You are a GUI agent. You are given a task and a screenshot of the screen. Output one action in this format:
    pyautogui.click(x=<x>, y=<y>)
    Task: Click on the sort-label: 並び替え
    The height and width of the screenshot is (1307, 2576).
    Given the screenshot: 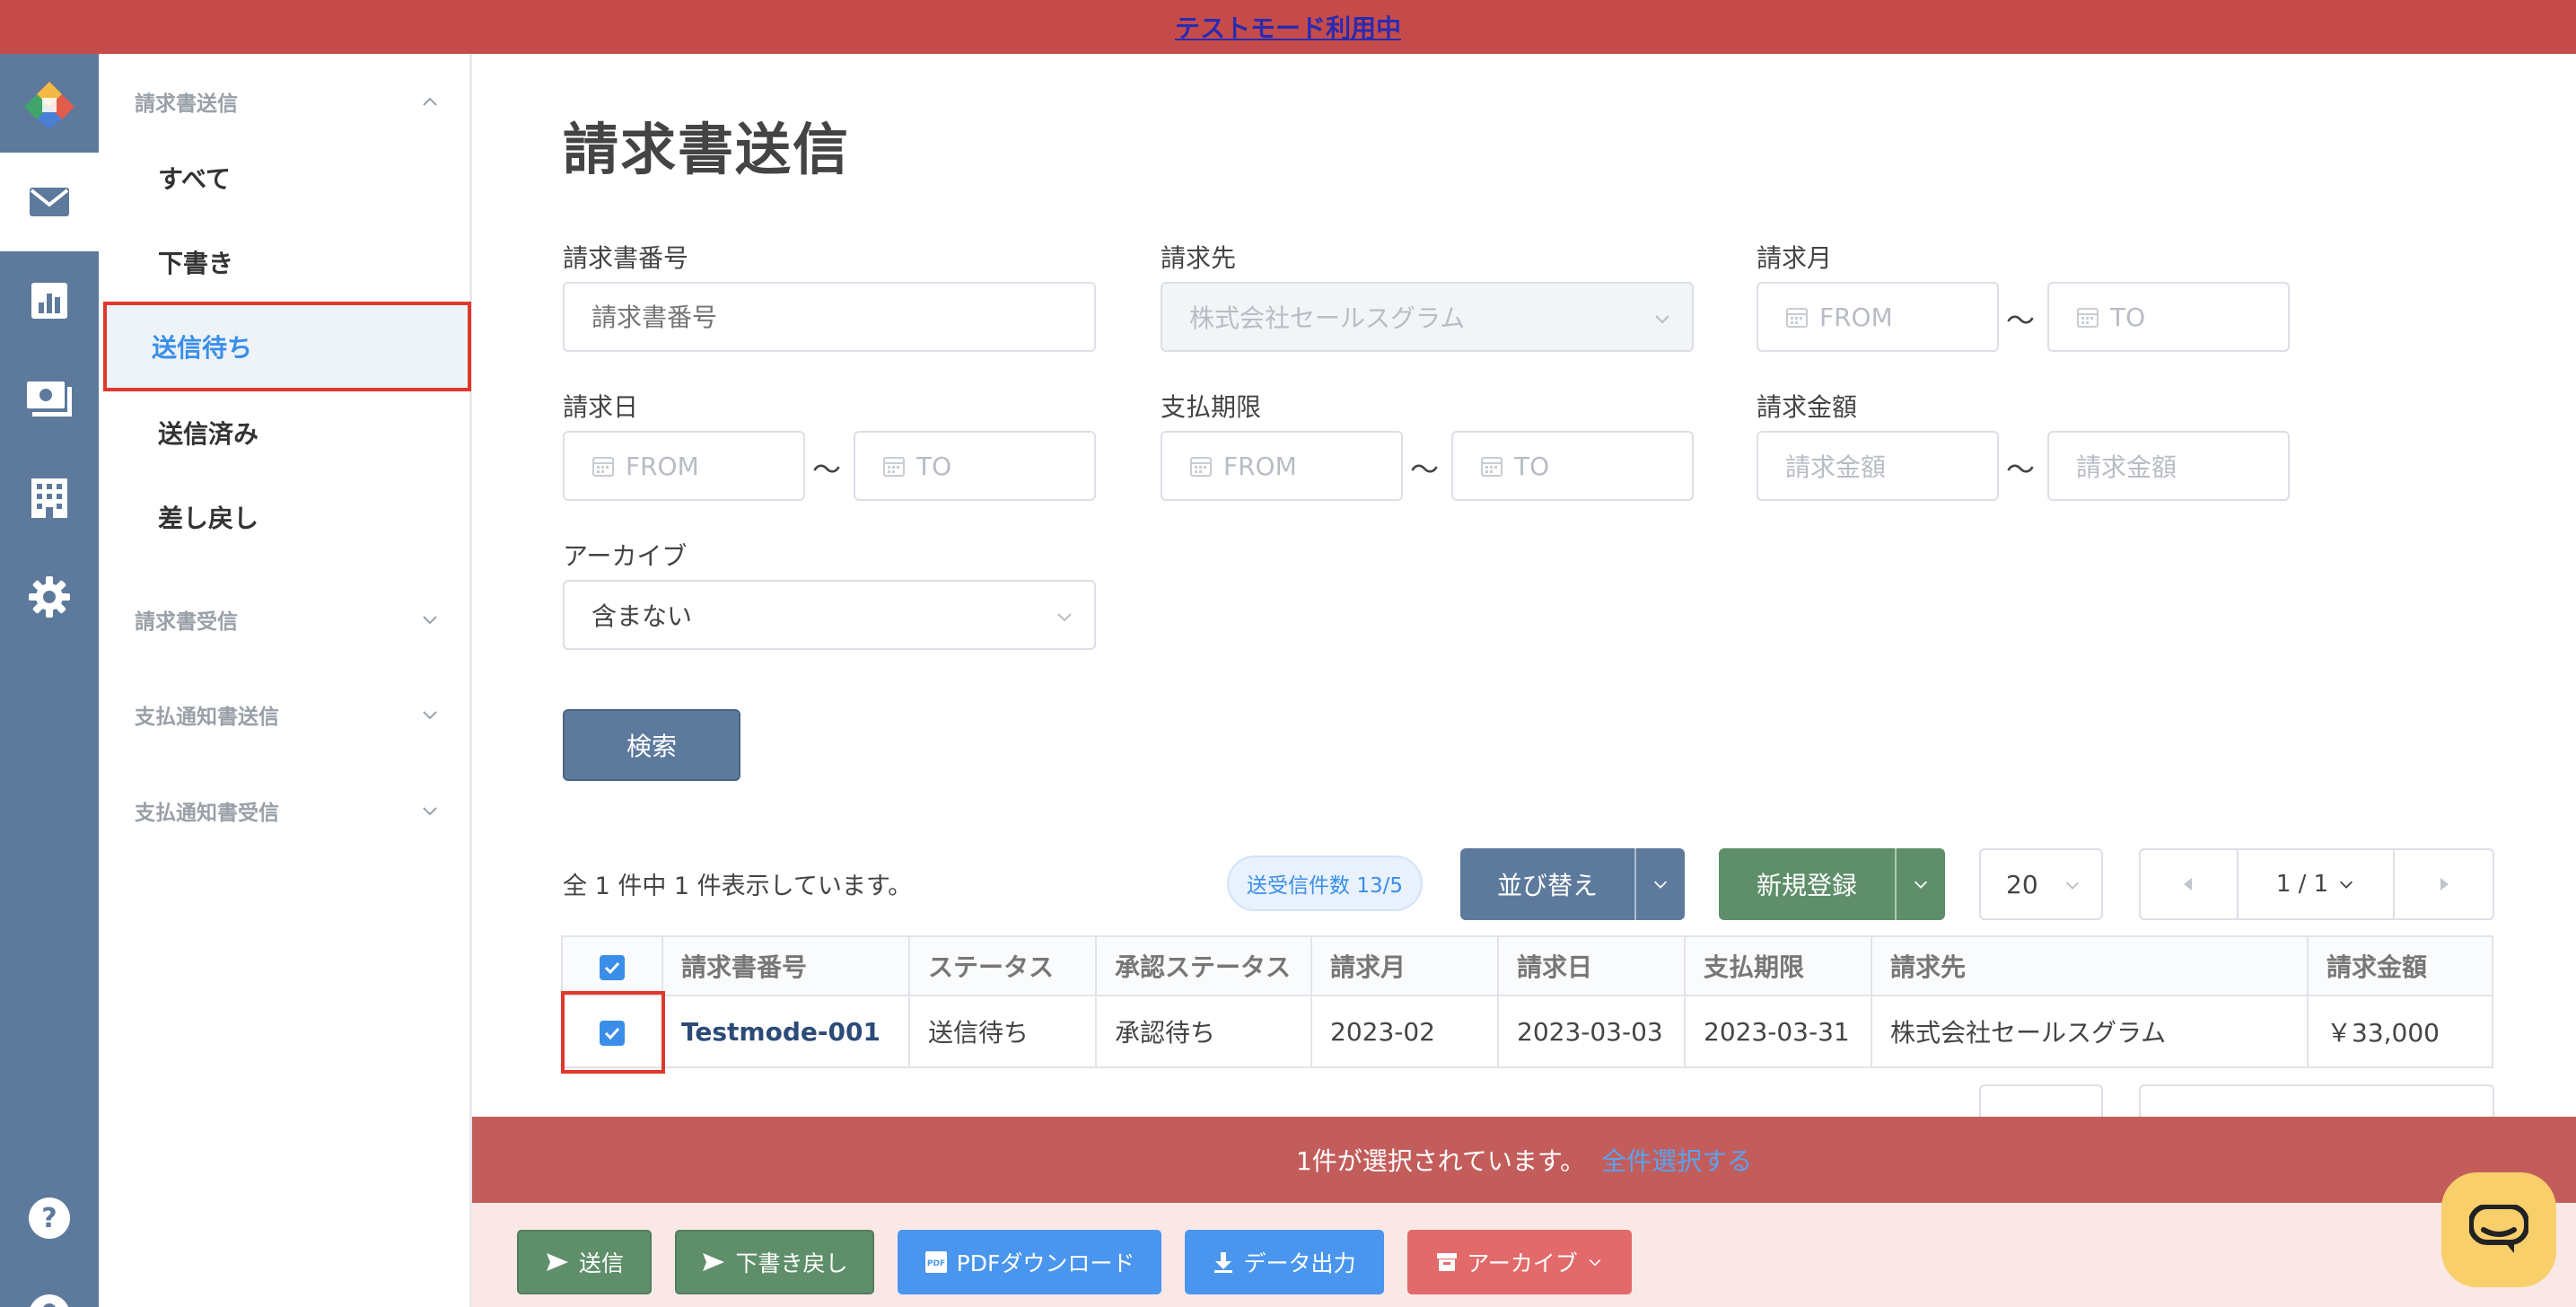 What is the action you would take?
    pyautogui.click(x=1547, y=885)
    